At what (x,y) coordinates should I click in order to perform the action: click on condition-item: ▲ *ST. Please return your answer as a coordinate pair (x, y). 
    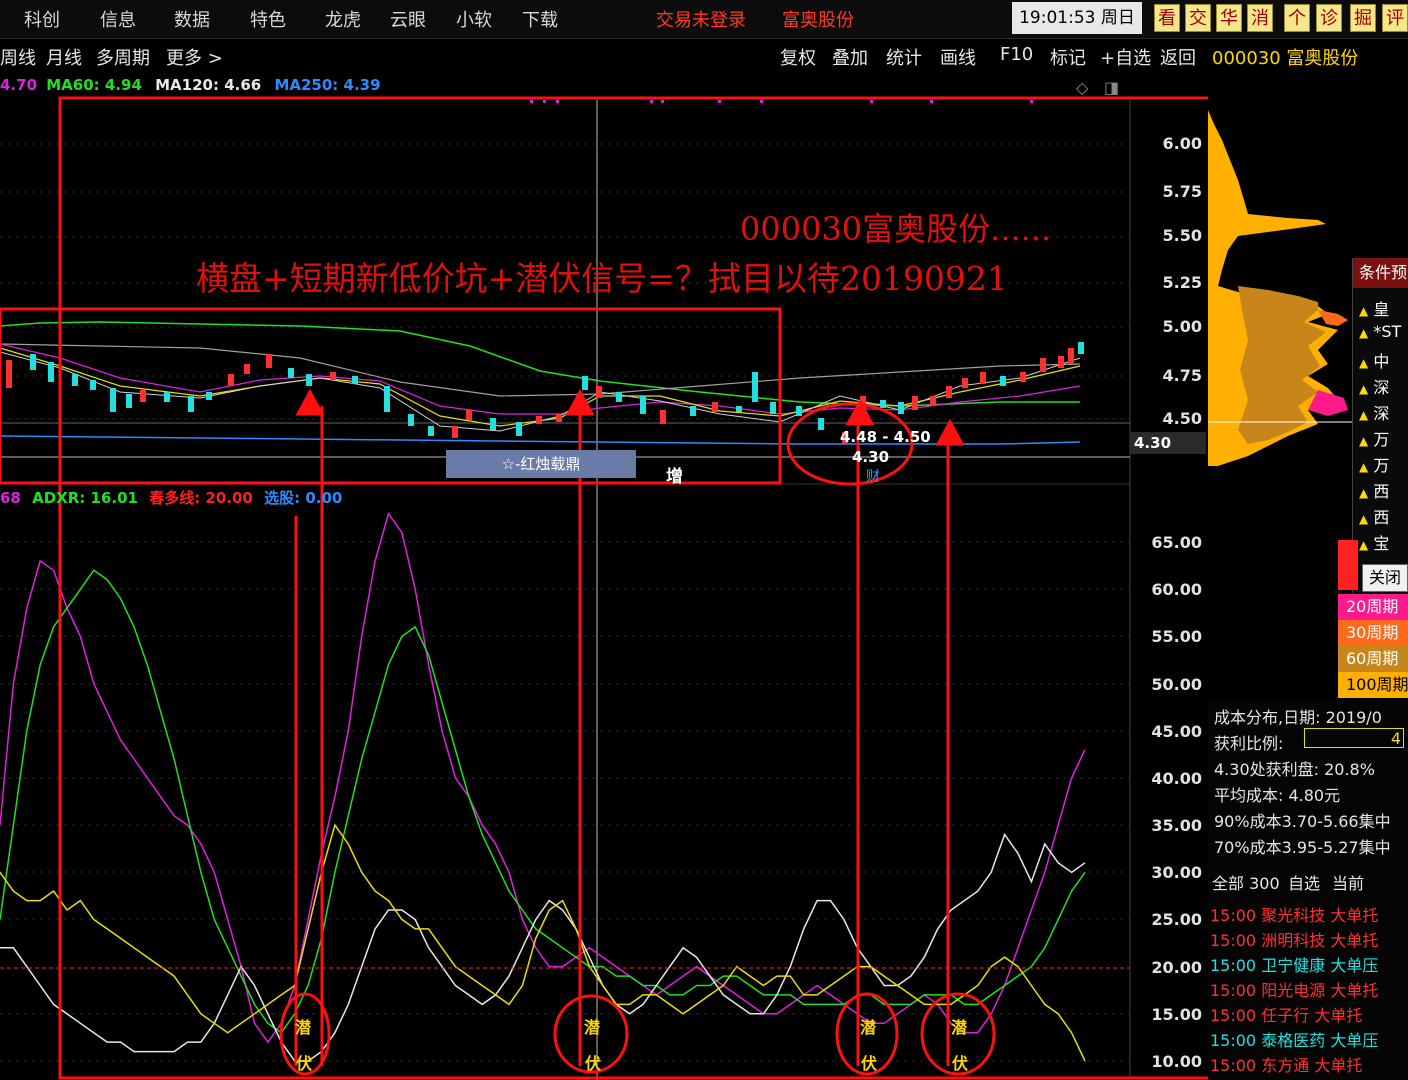
    Looking at the image, I should click on (1380, 331).